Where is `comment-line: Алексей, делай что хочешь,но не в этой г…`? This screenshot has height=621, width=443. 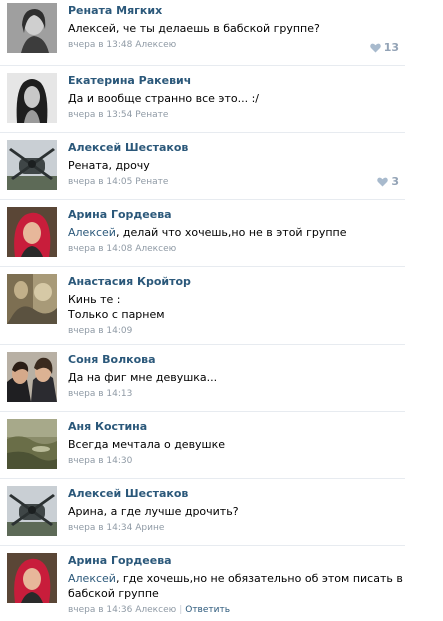 comment-line: Алексей, делай что хочешь,но не в этой г… is located at coordinates (236, 232).